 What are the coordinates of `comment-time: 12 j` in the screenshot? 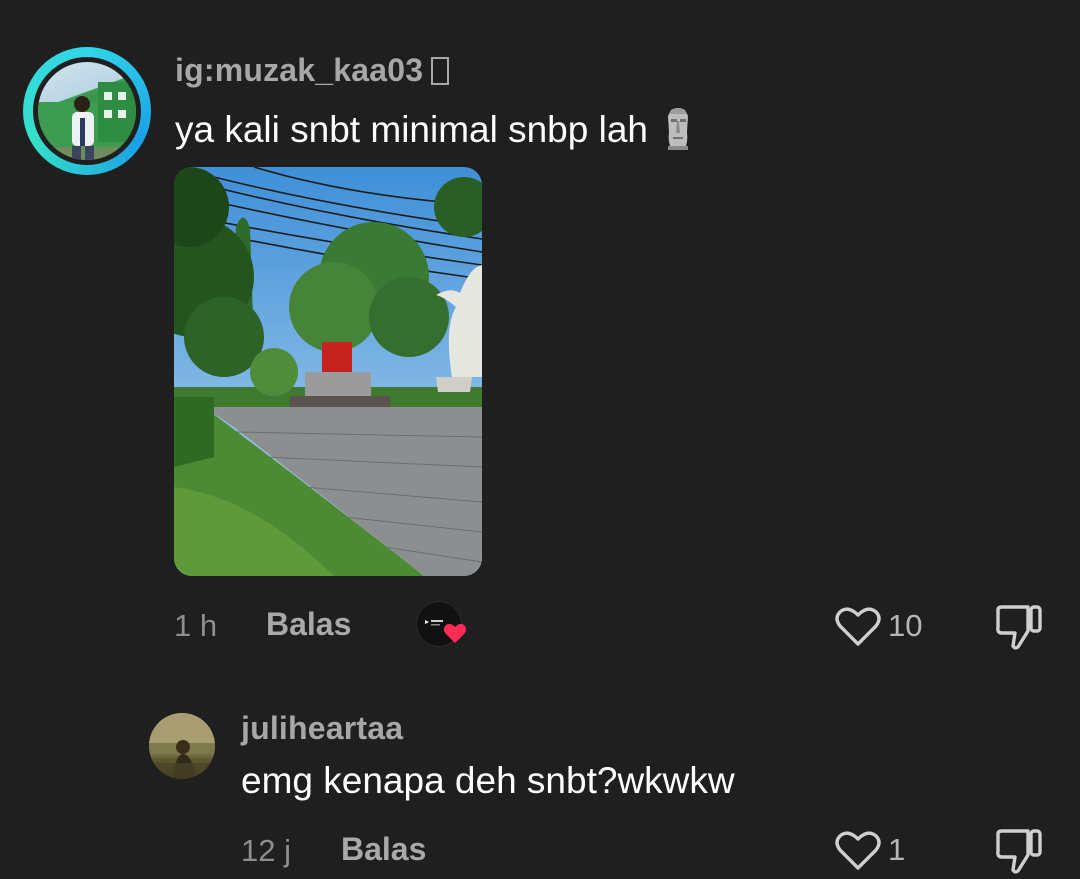 It's located at (266, 850).